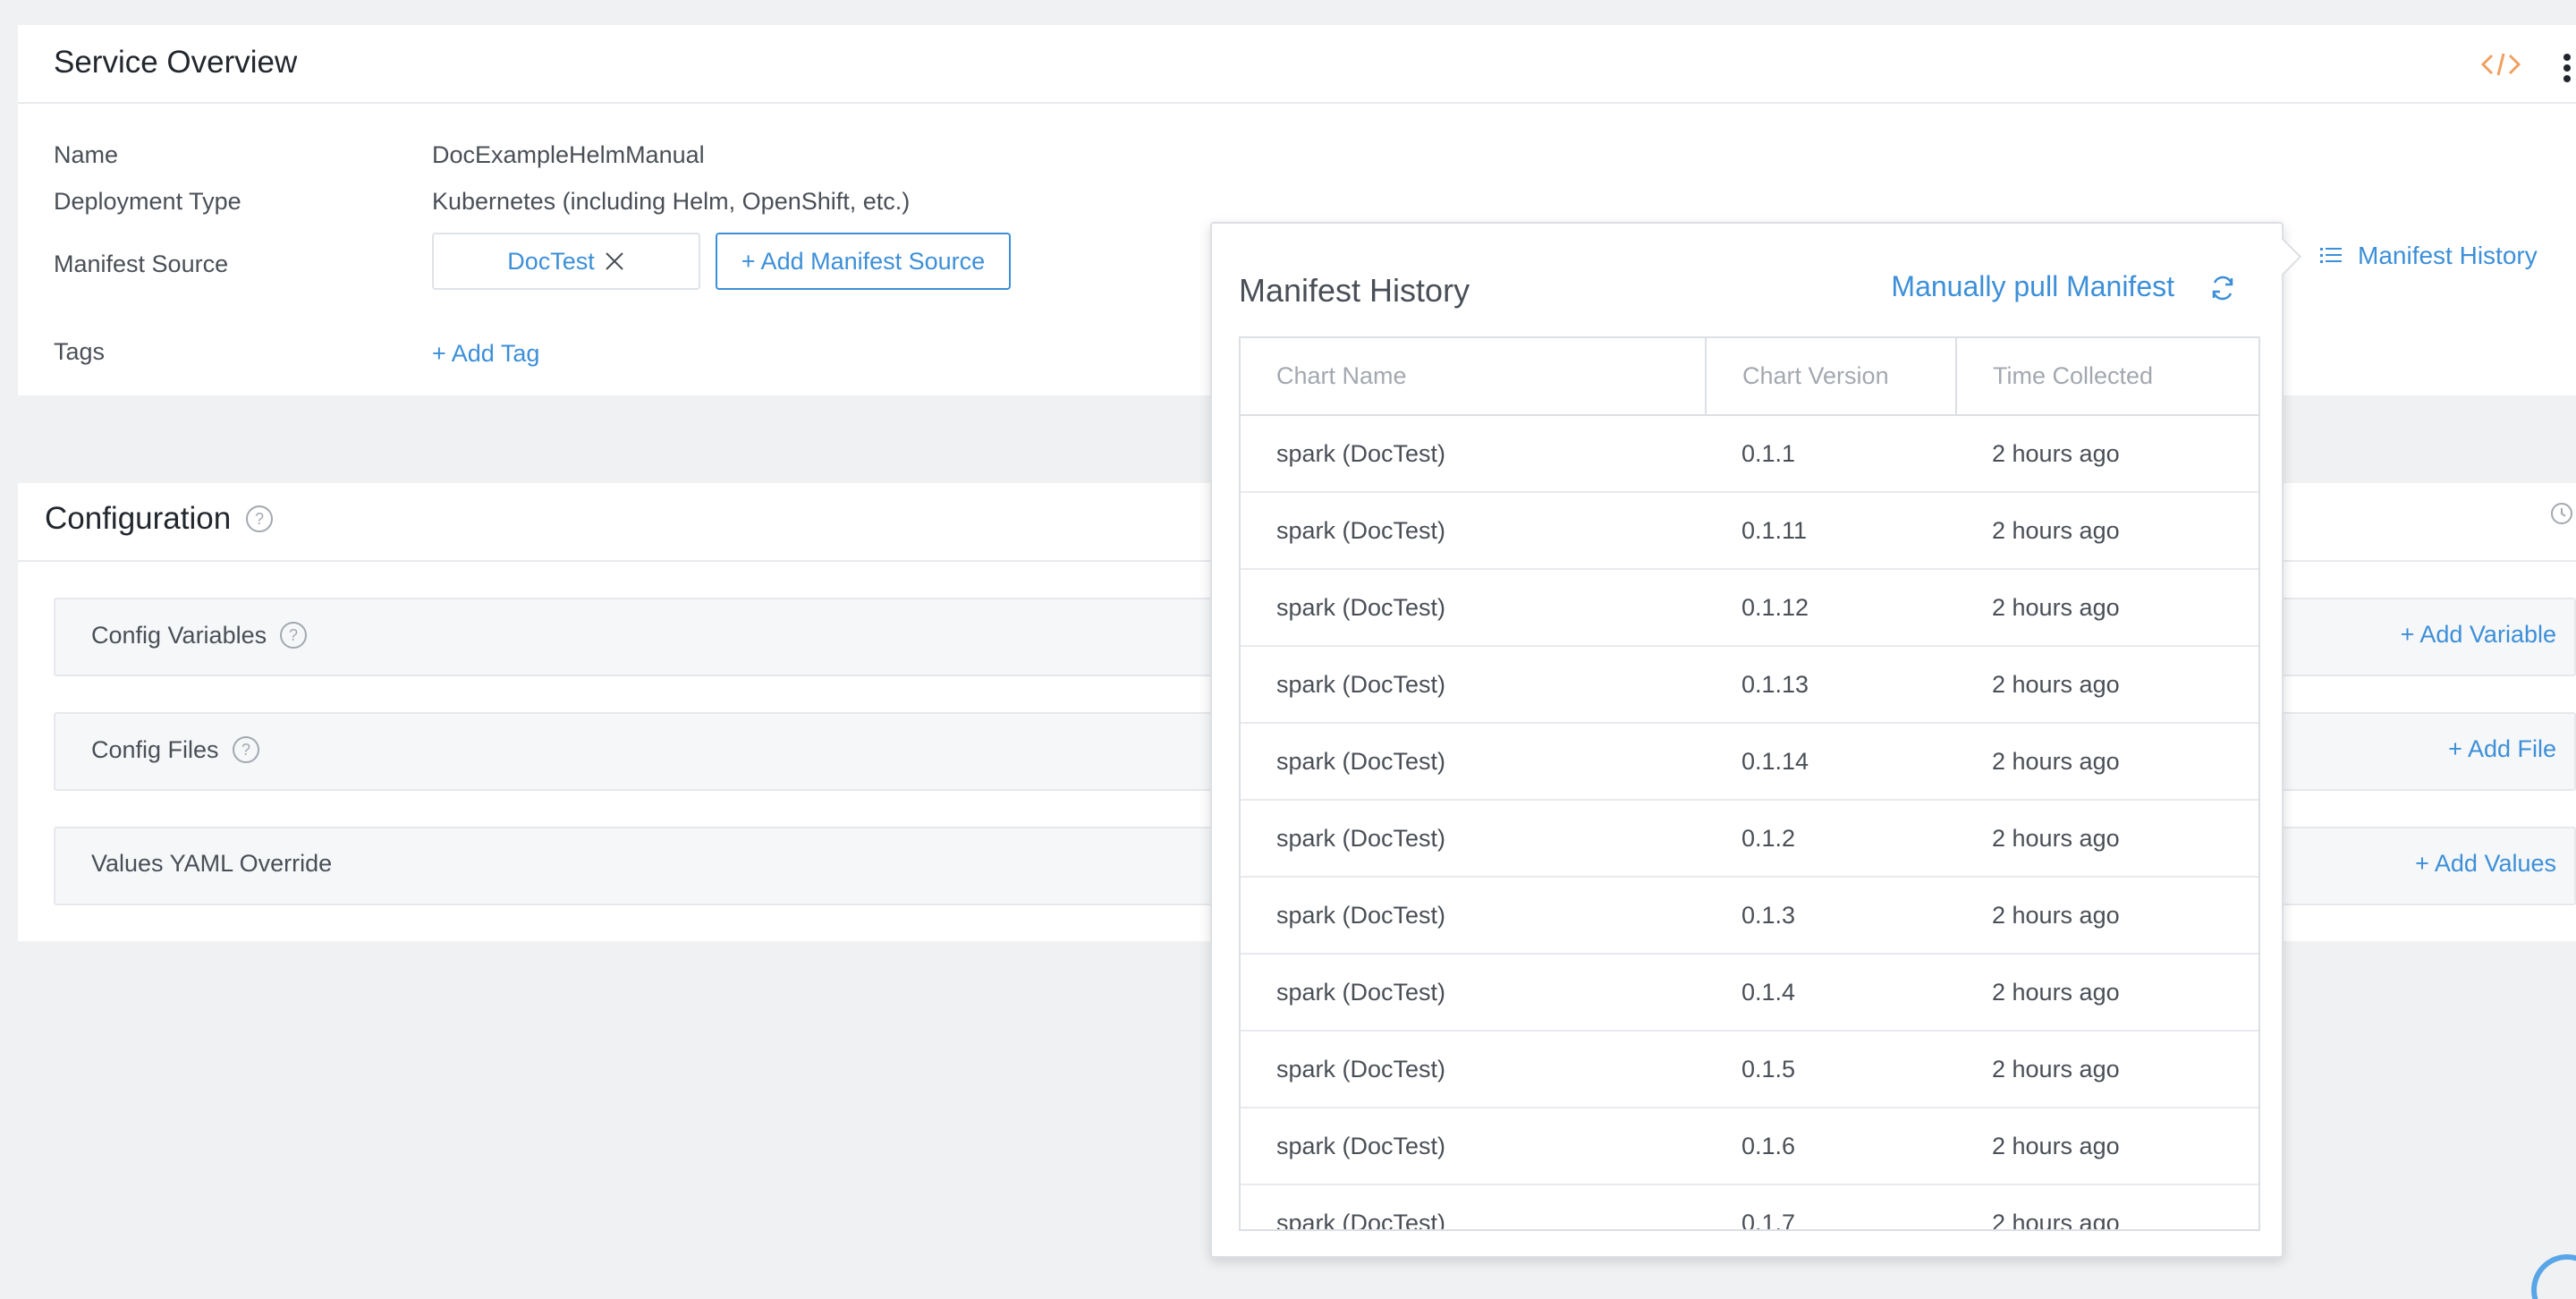 The width and height of the screenshot is (2576, 1299). I want to click on table-row: spark (DocTest) 0.1.6 2 hours ago, so click(1749, 1146).